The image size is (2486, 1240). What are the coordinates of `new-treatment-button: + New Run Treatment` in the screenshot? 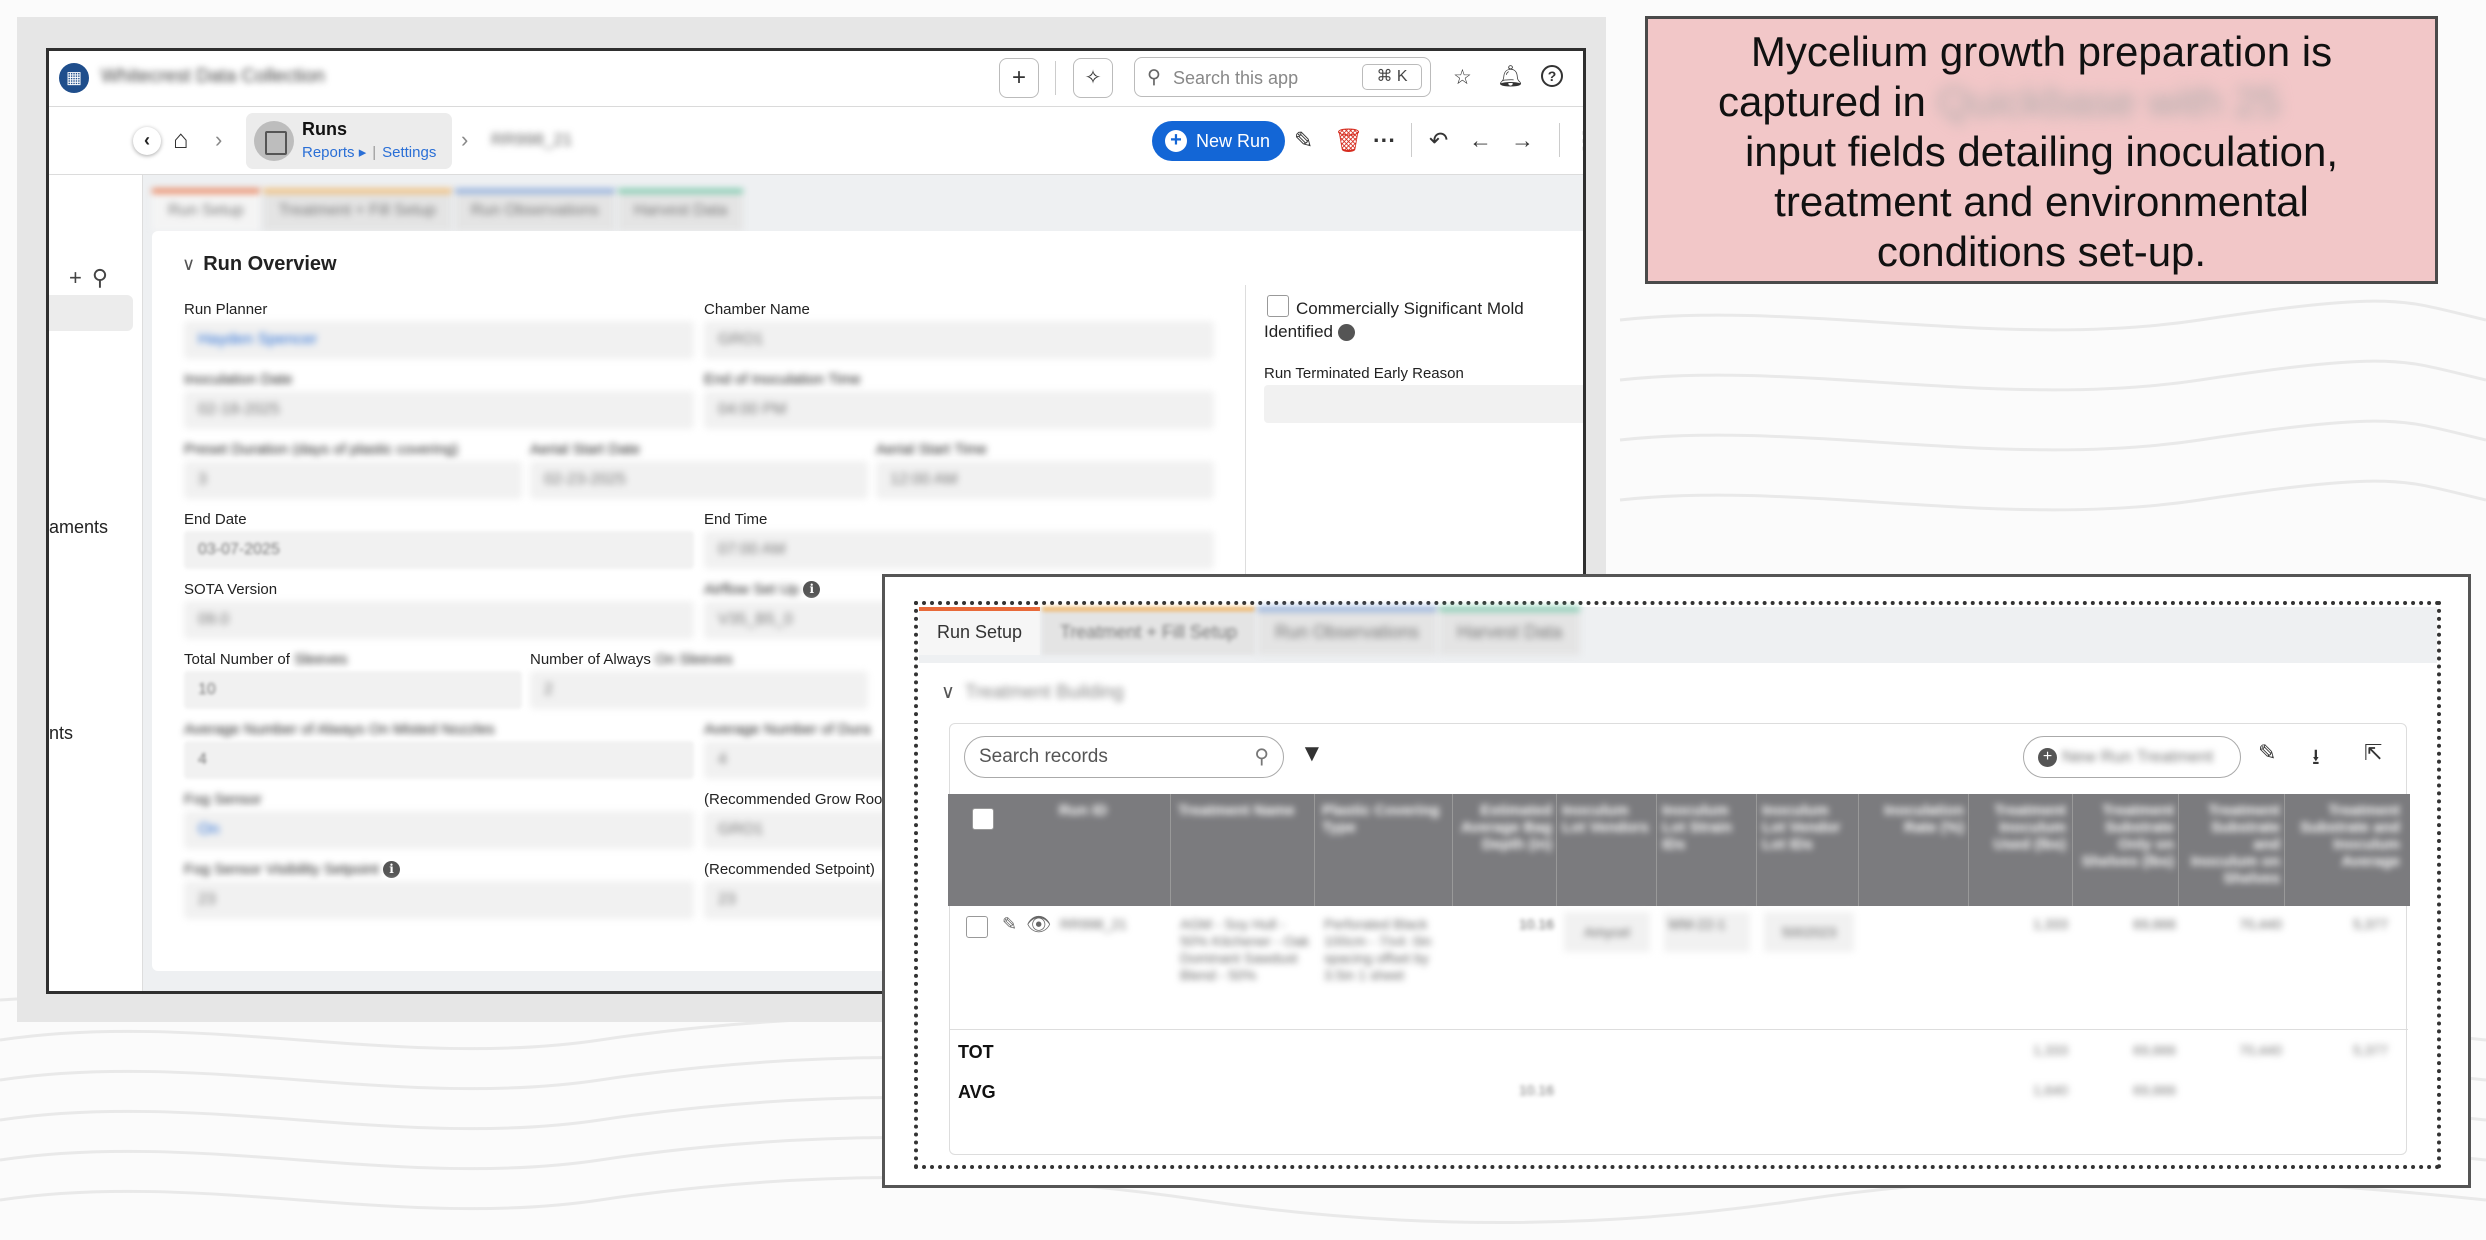 It's located at (2132, 757).